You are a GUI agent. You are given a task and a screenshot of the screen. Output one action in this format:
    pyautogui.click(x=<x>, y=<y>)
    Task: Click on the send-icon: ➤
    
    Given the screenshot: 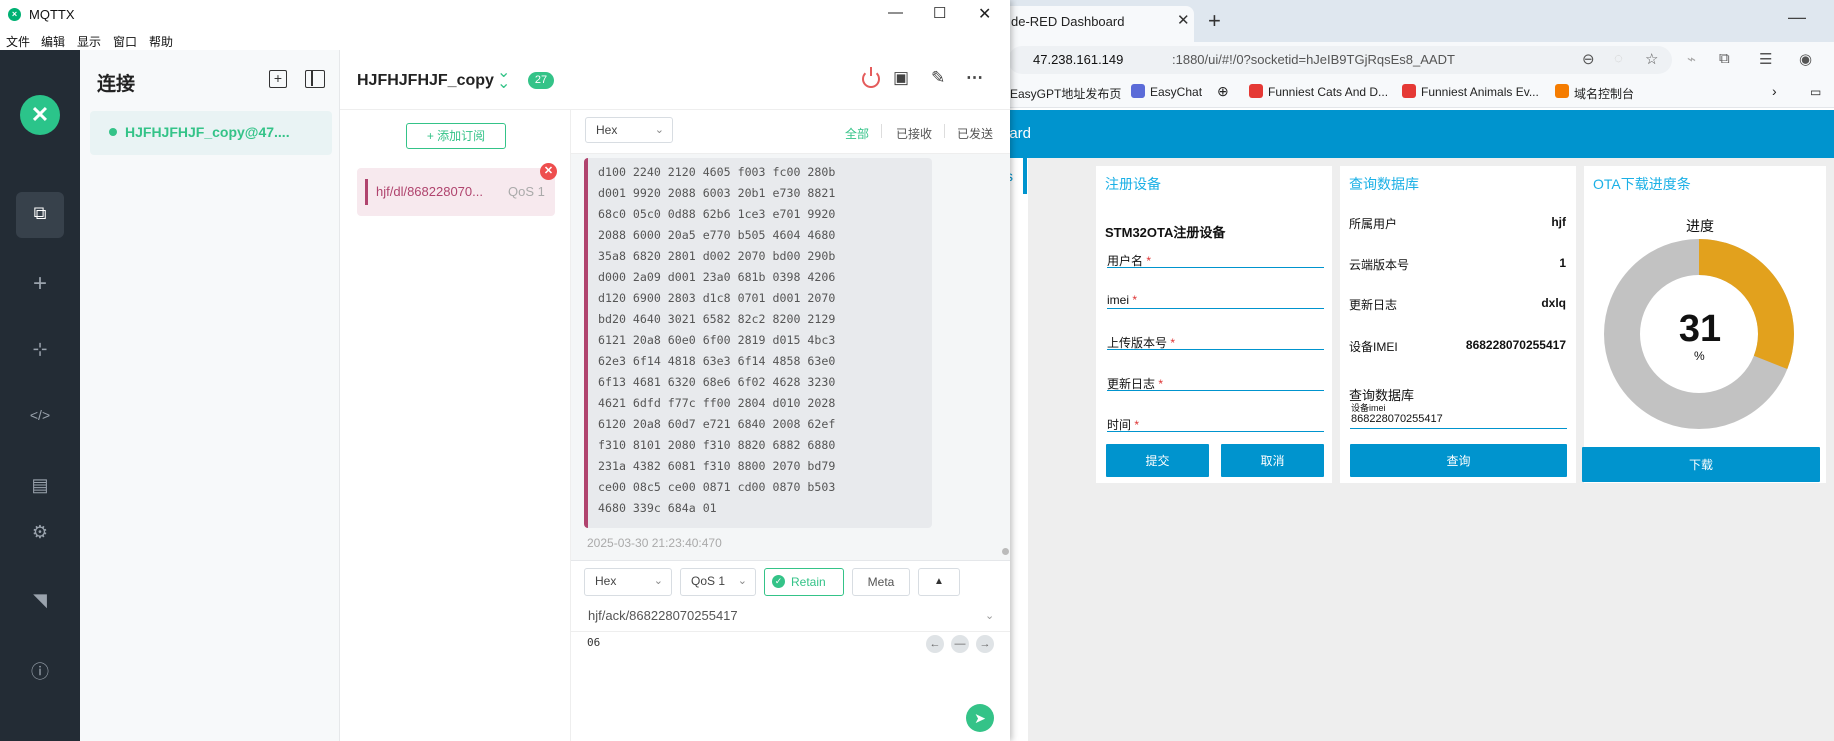 What is the action you would take?
    pyautogui.click(x=980, y=718)
    